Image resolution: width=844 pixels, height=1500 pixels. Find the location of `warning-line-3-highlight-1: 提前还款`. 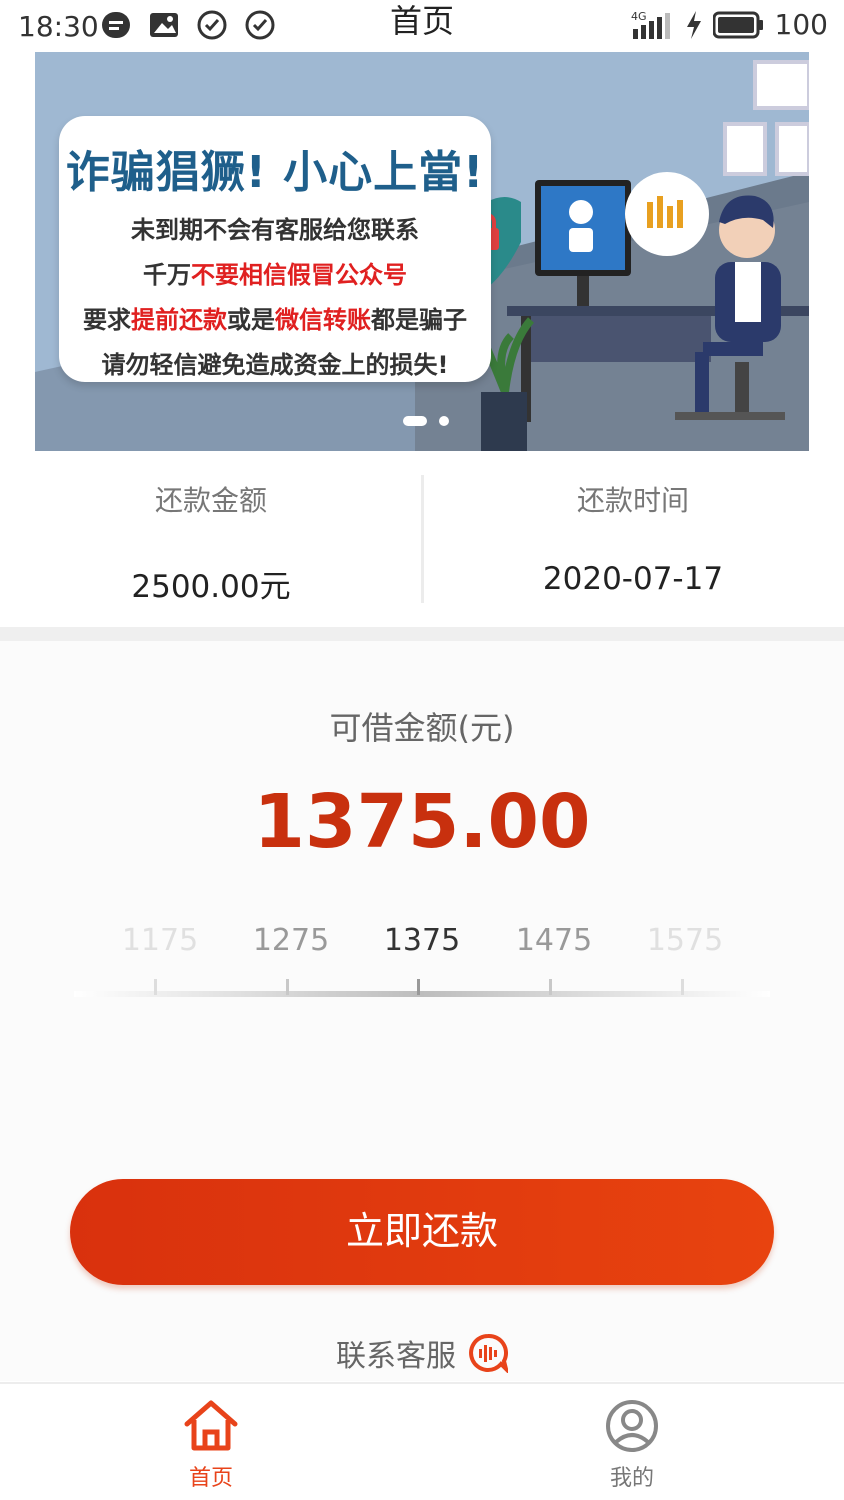

warning-line-3-highlight-1: 提前还款 is located at coordinates (179, 320).